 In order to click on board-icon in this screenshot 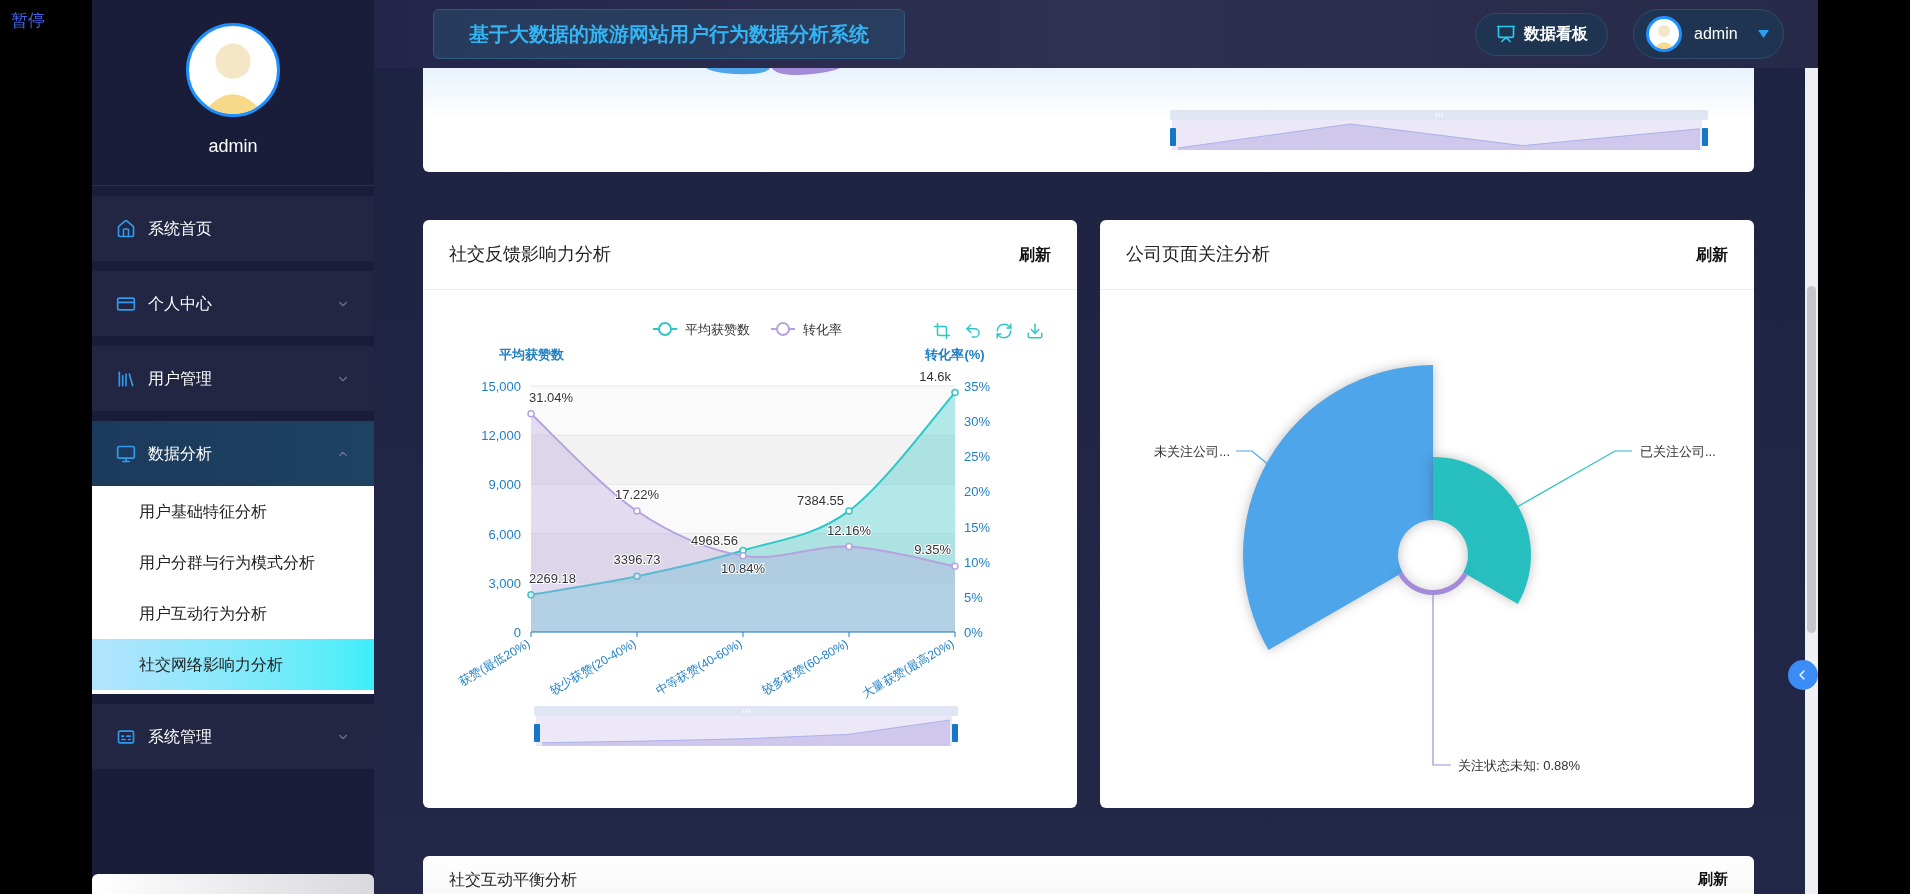, I will do `click(1505, 34)`.